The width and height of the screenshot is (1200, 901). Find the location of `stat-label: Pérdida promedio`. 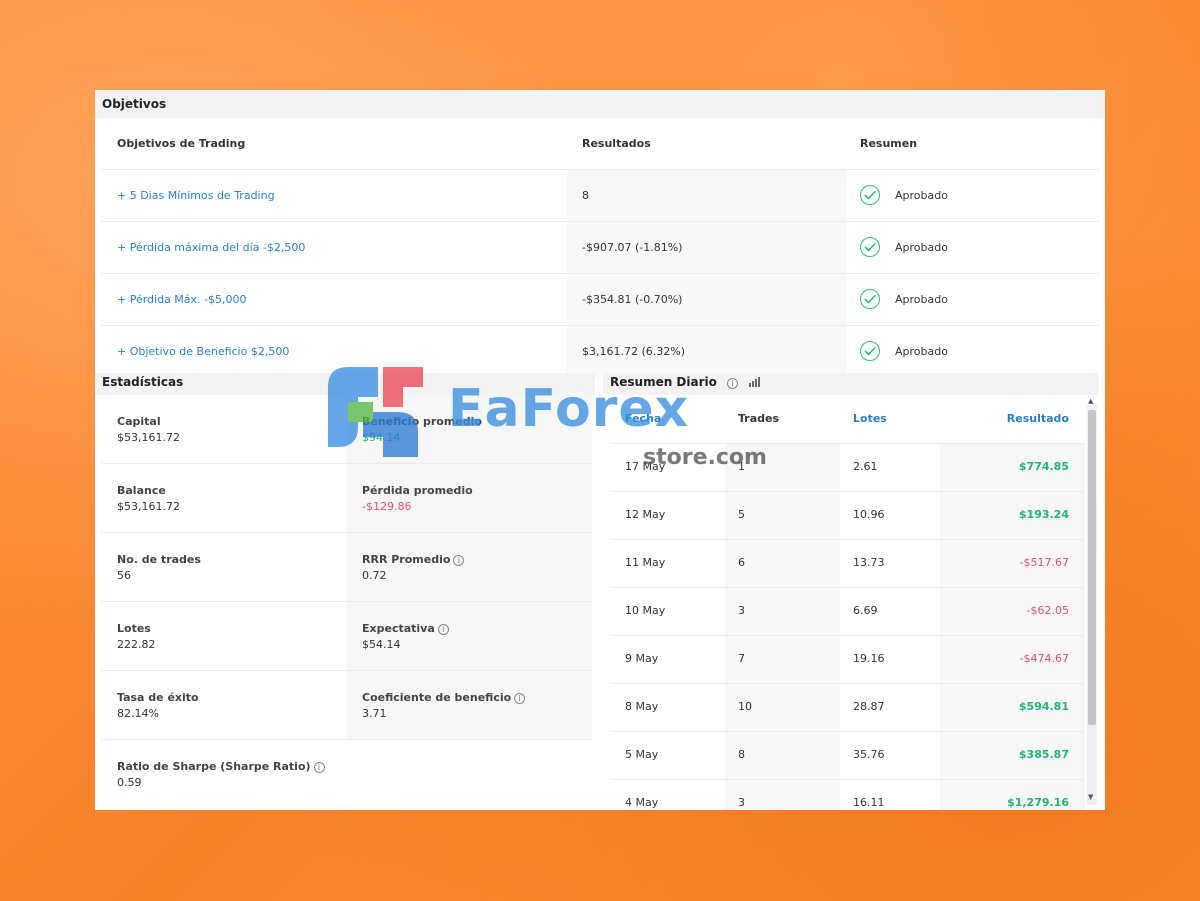

stat-label: Pérdida promedio is located at coordinates (417, 490).